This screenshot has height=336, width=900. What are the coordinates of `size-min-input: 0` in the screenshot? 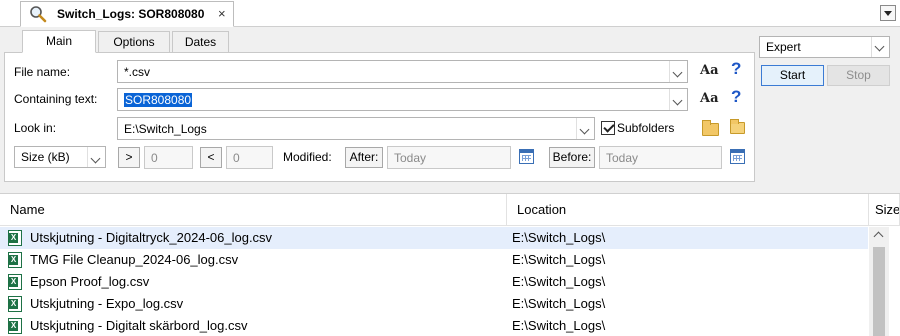 It's located at (168, 157).